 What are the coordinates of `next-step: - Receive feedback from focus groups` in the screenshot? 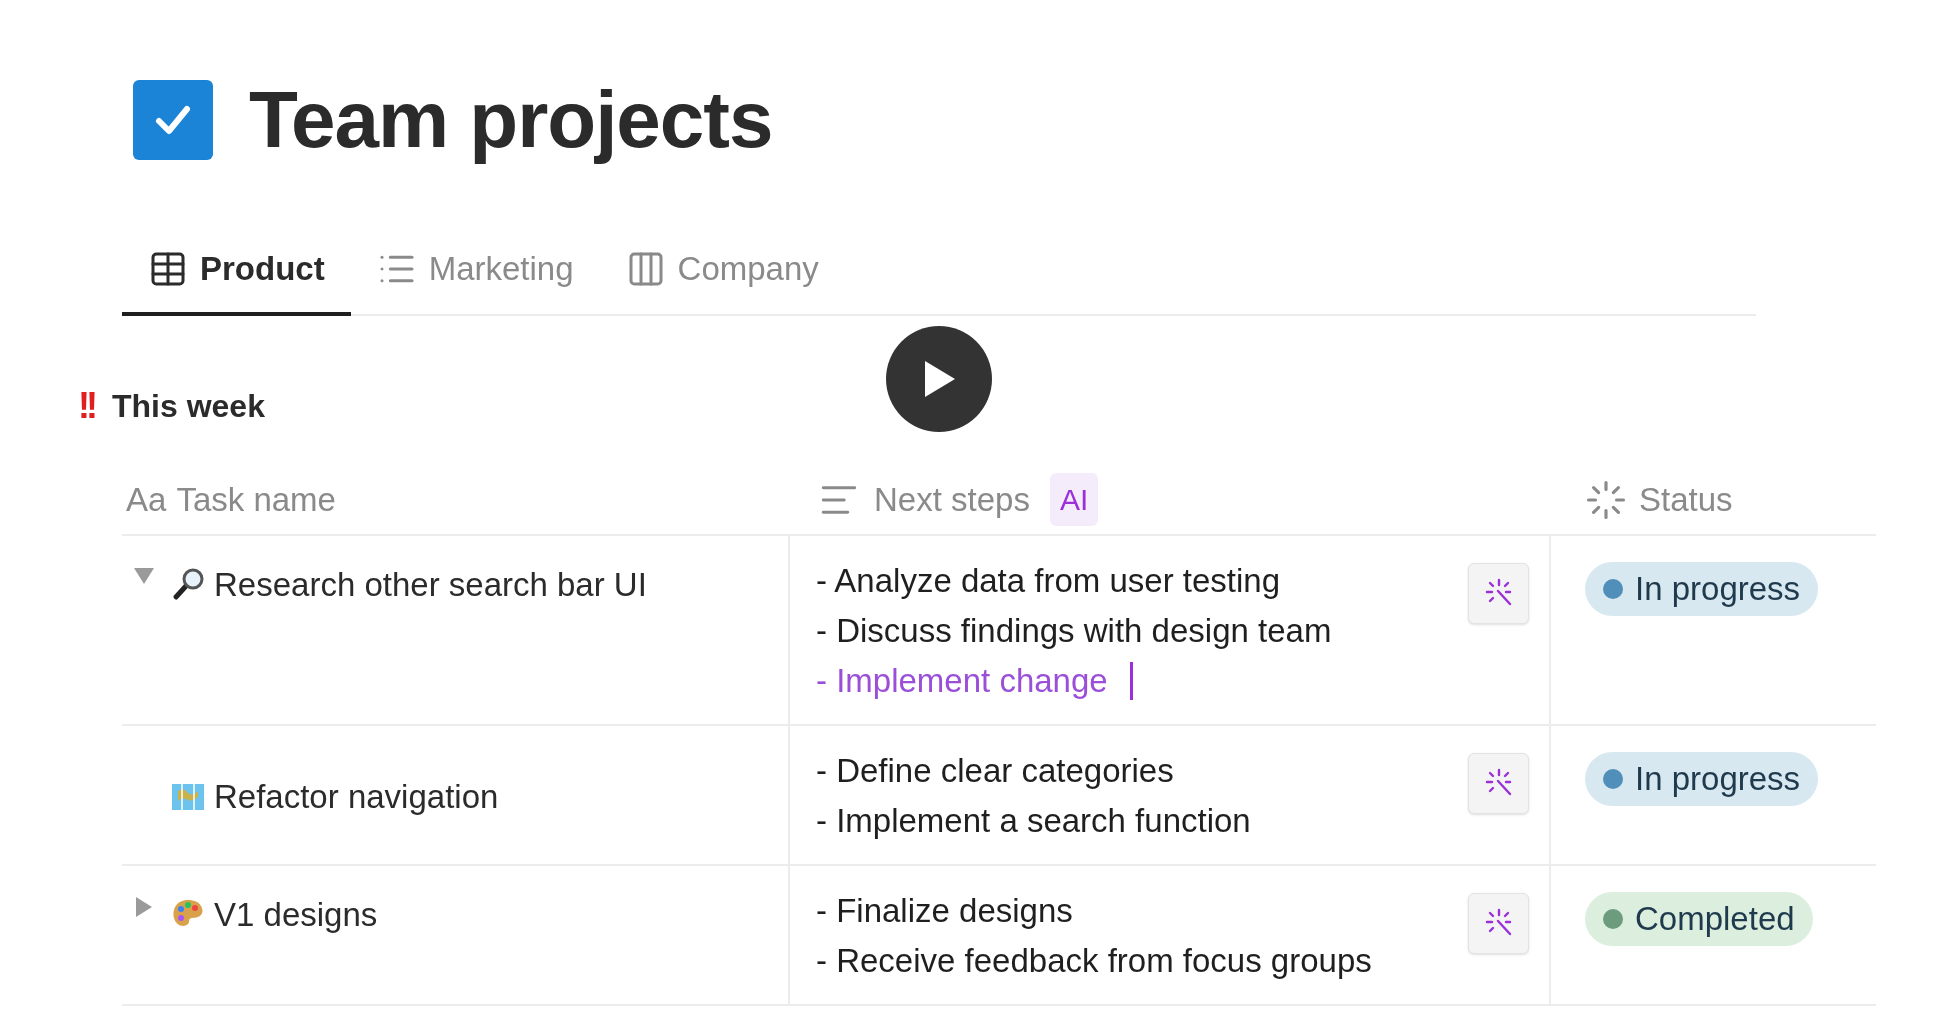 It's located at (1094, 960).